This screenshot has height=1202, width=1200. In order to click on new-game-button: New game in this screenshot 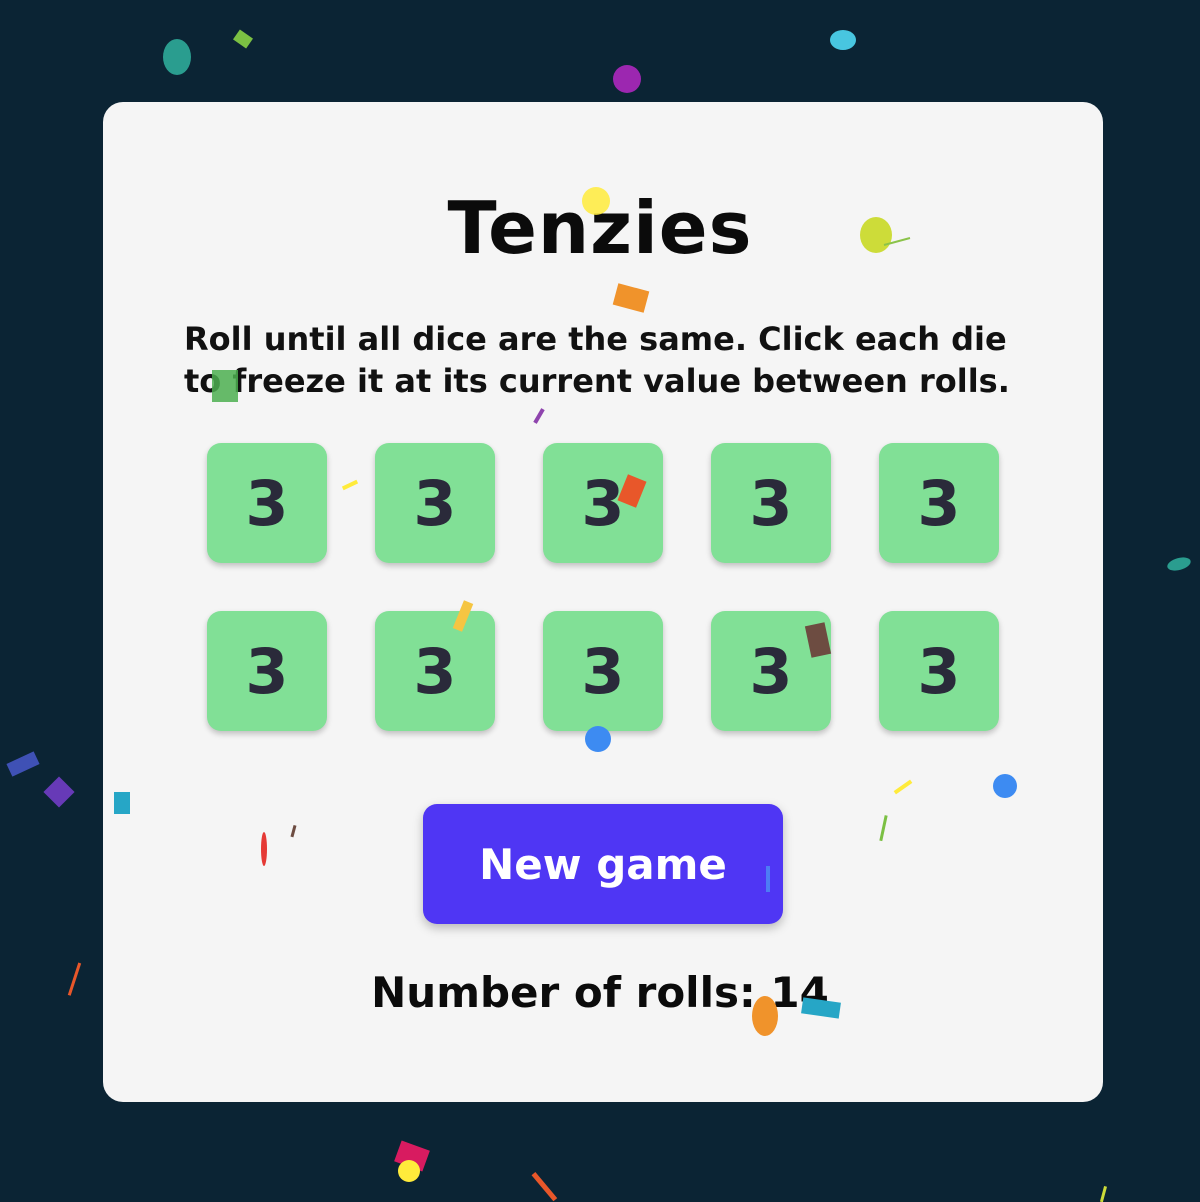, I will do `click(603, 864)`.